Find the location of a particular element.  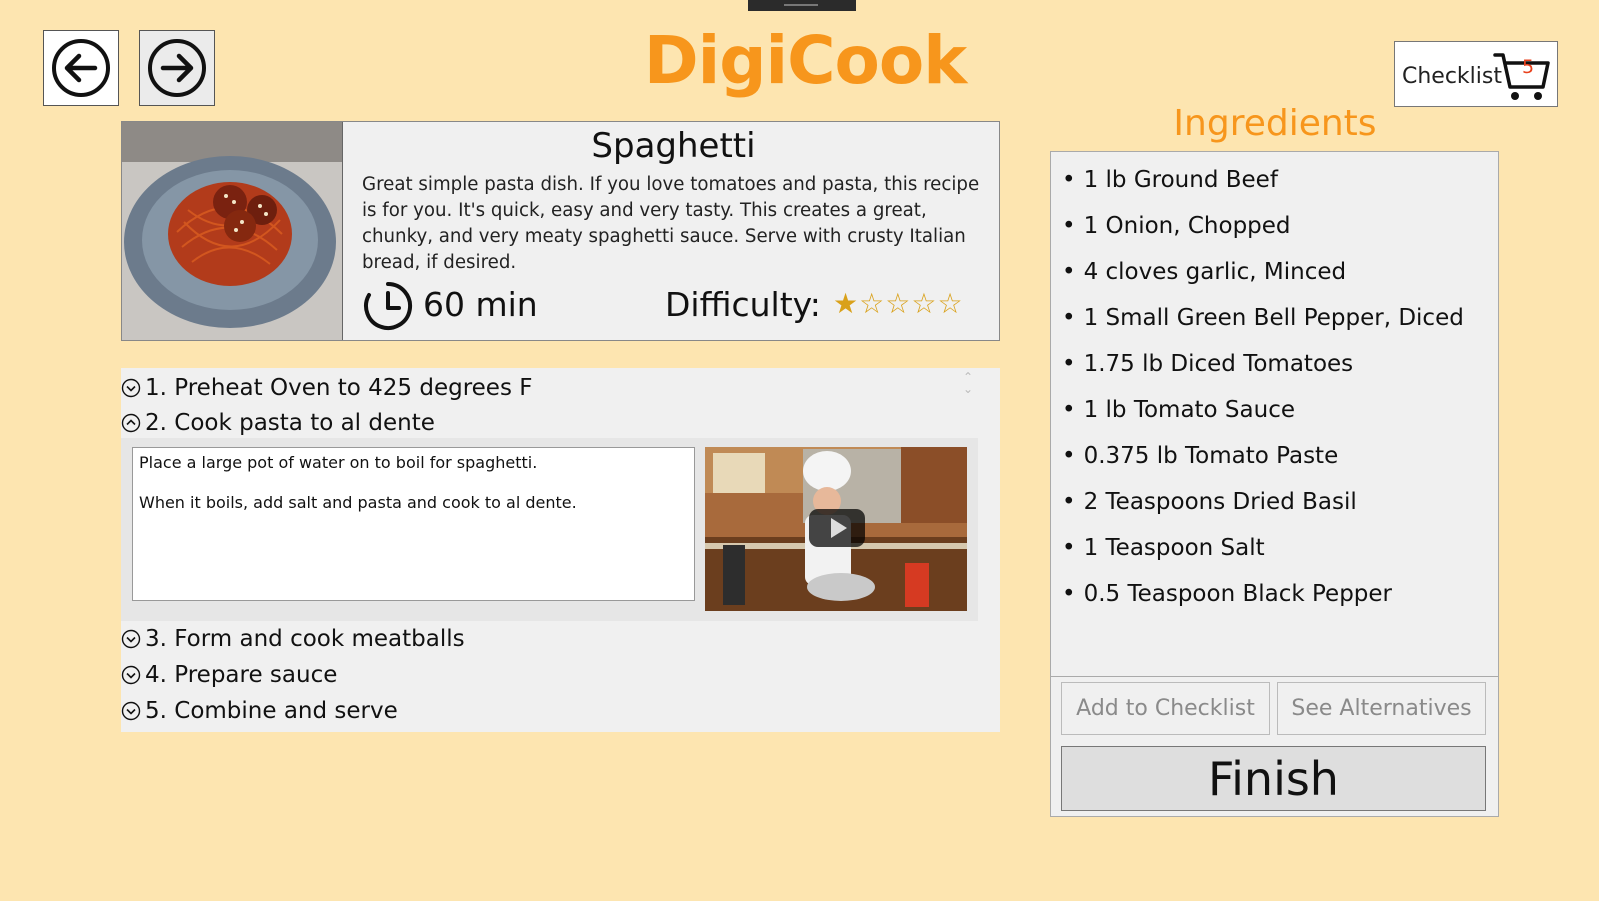

step-label: 1. Preheat Oven to 425 degrees F is located at coordinates (339, 388).